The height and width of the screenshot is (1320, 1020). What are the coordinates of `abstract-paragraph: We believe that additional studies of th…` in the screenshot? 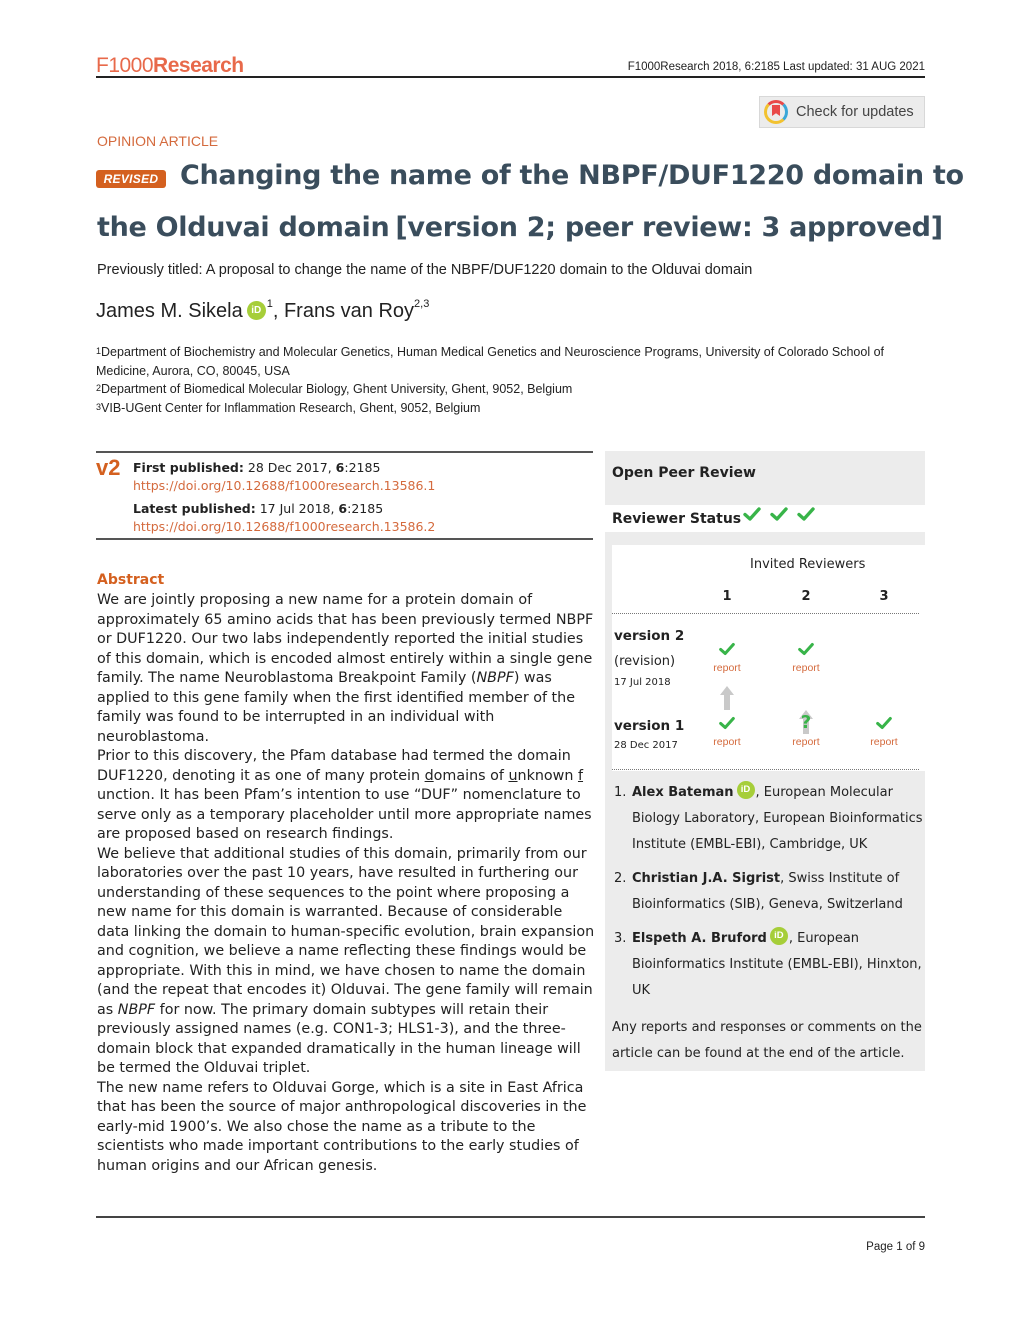 It's located at (346, 961).